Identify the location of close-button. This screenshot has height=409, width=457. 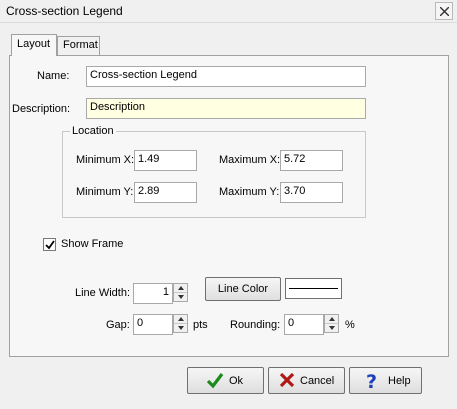
(444, 11).